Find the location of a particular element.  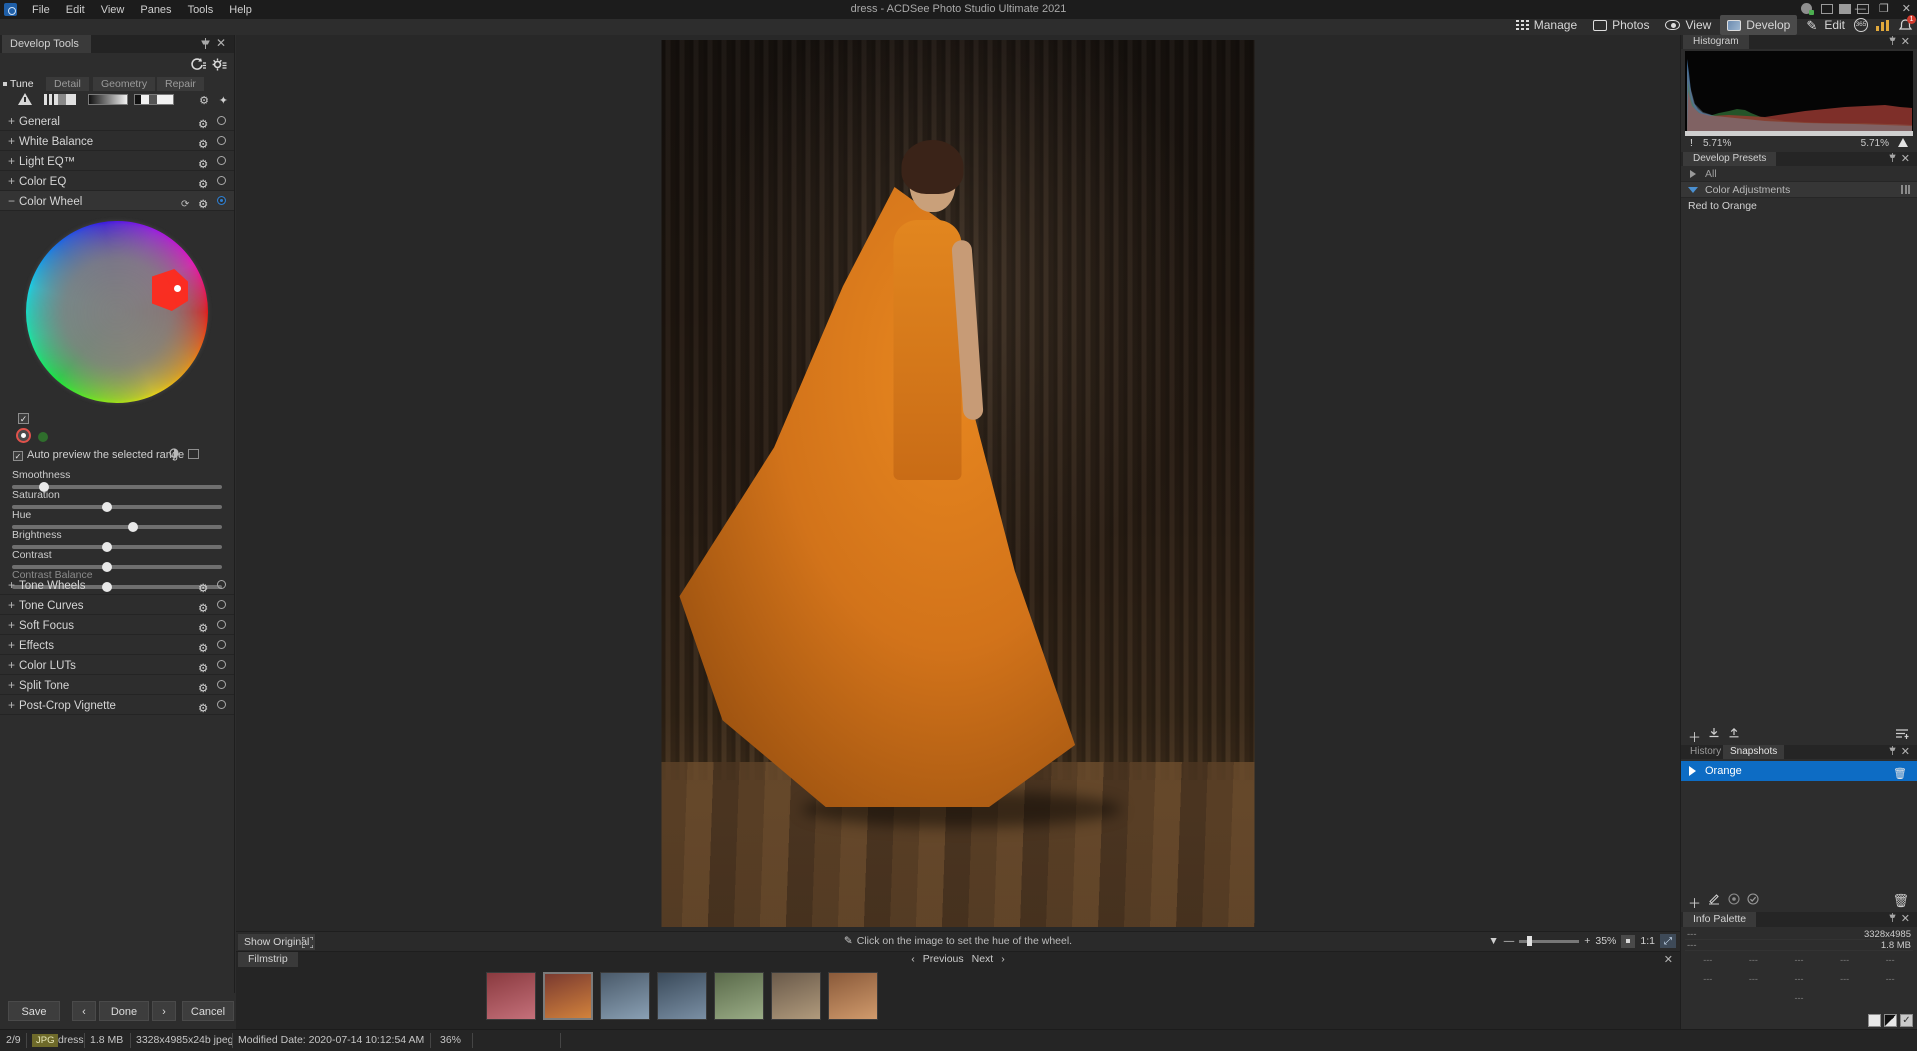

fullscreen-icon is located at coordinates (307, 942).